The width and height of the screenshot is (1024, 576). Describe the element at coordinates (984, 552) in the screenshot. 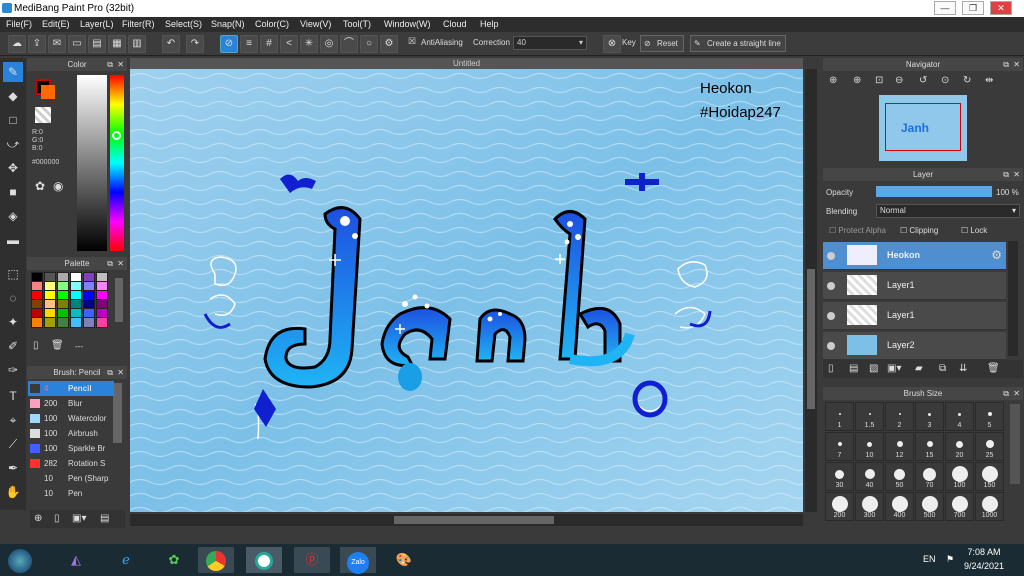

I see `clock-time: 7:08 AM` at that location.